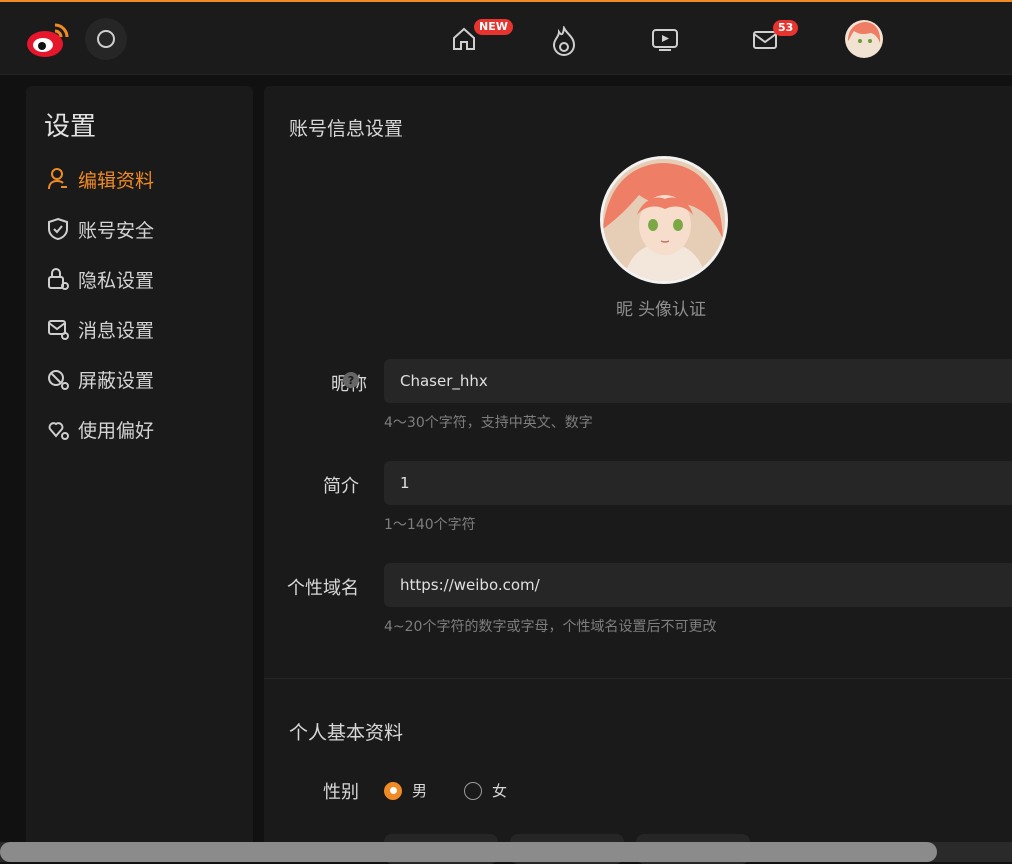  What do you see at coordinates (774, 37) in the screenshot?
I see `message-icon: 53` at bounding box center [774, 37].